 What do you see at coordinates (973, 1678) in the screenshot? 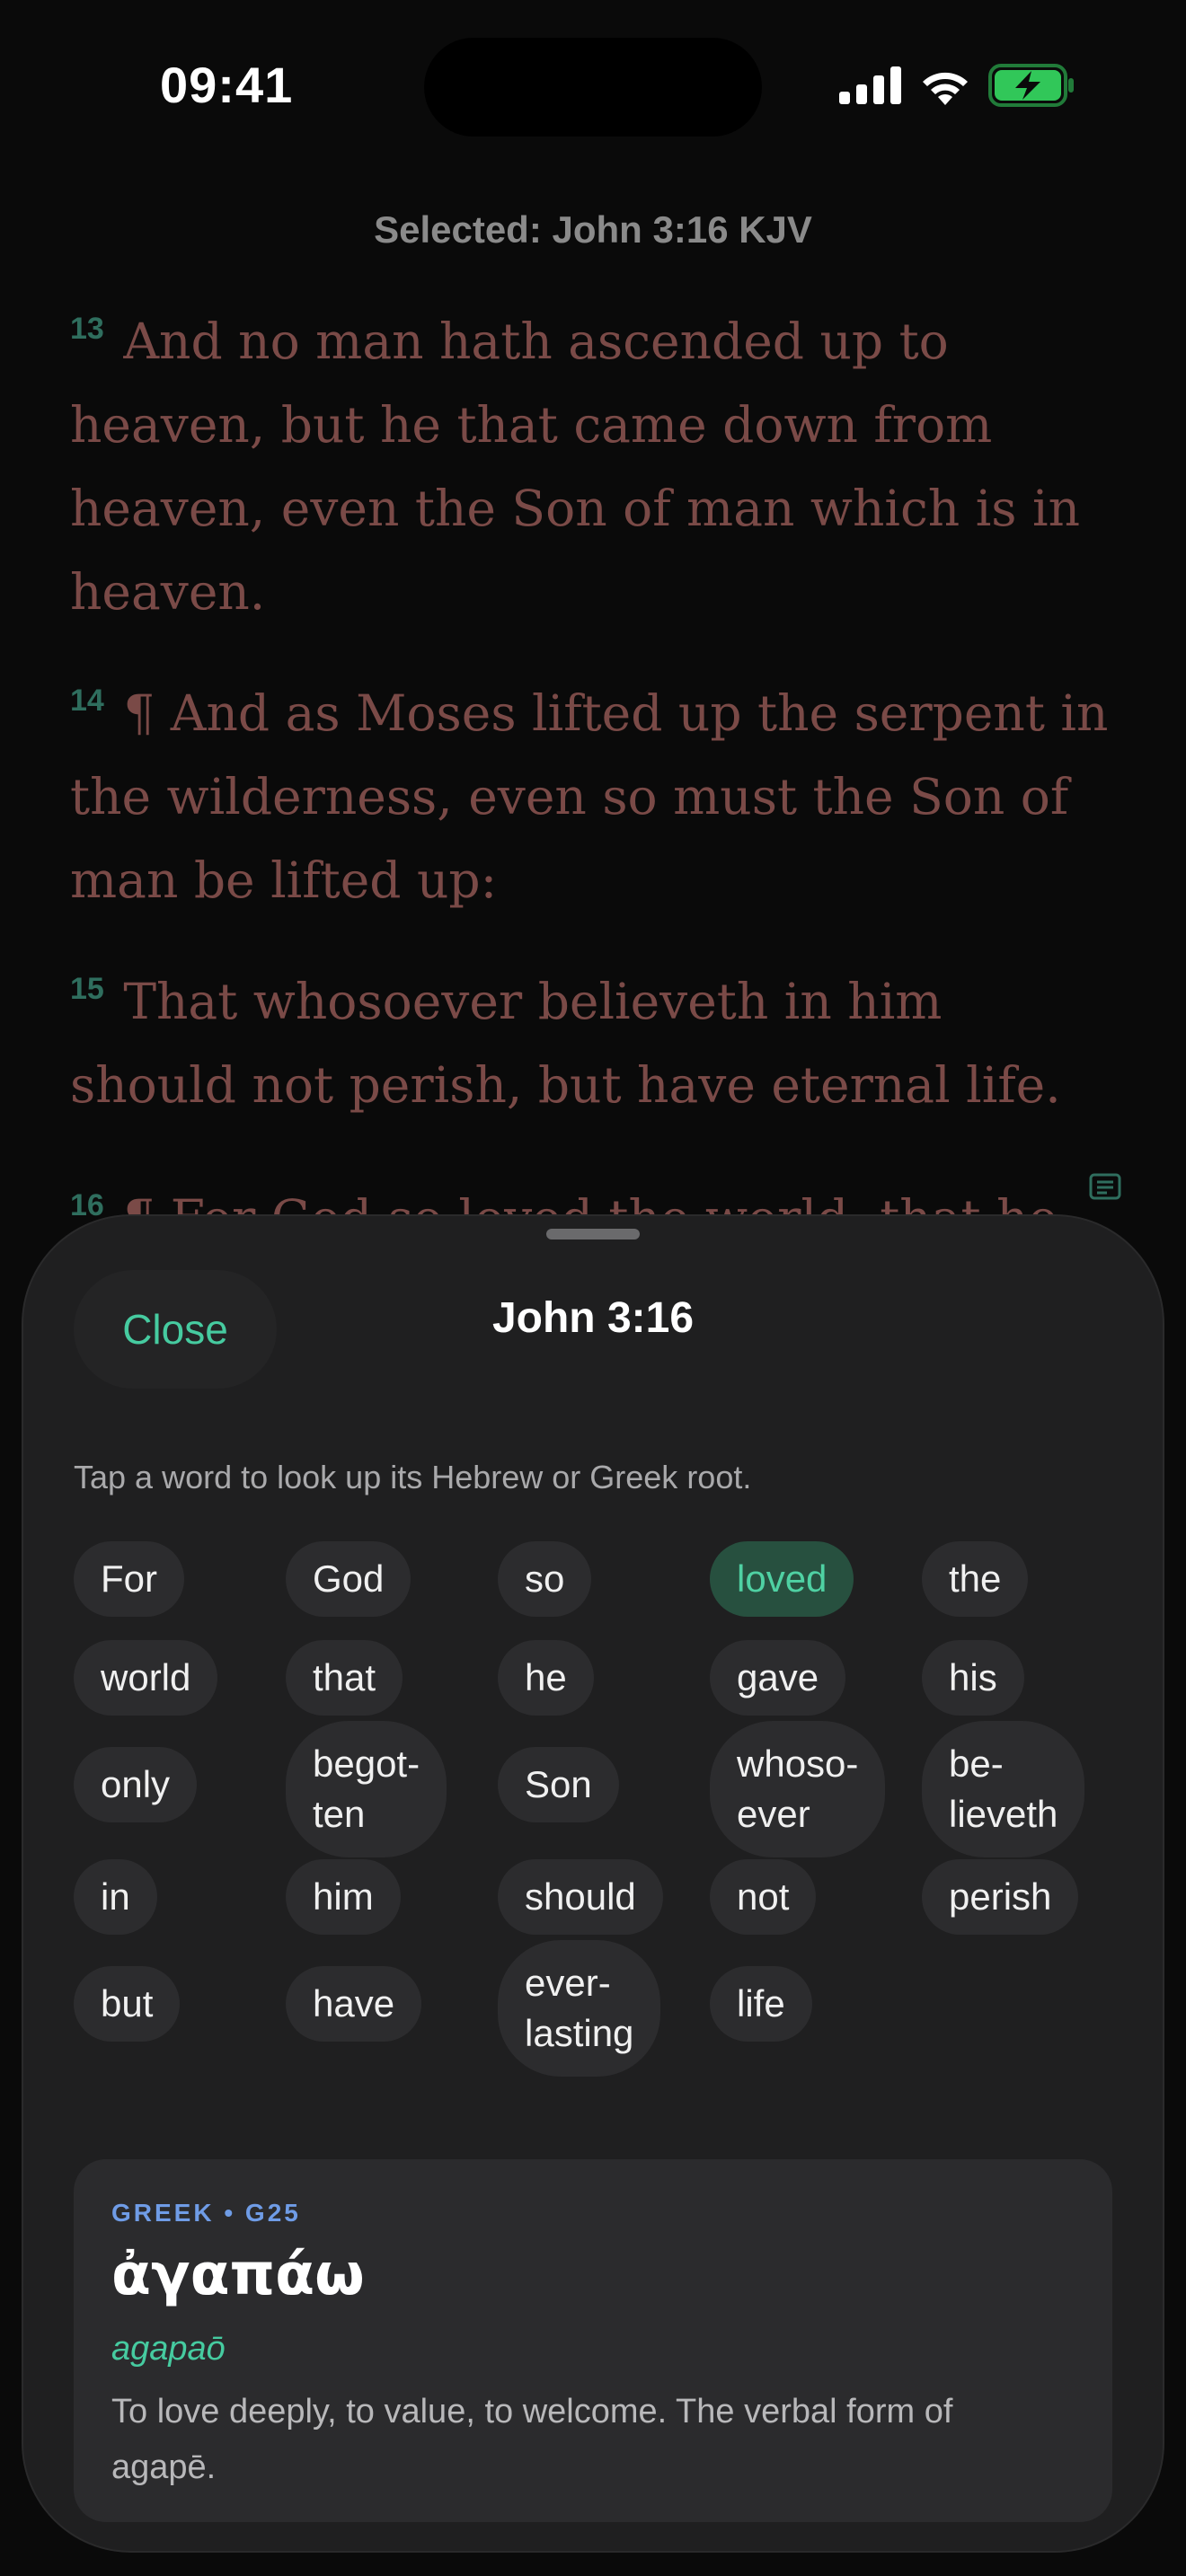
I see `word-chip: his` at bounding box center [973, 1678].